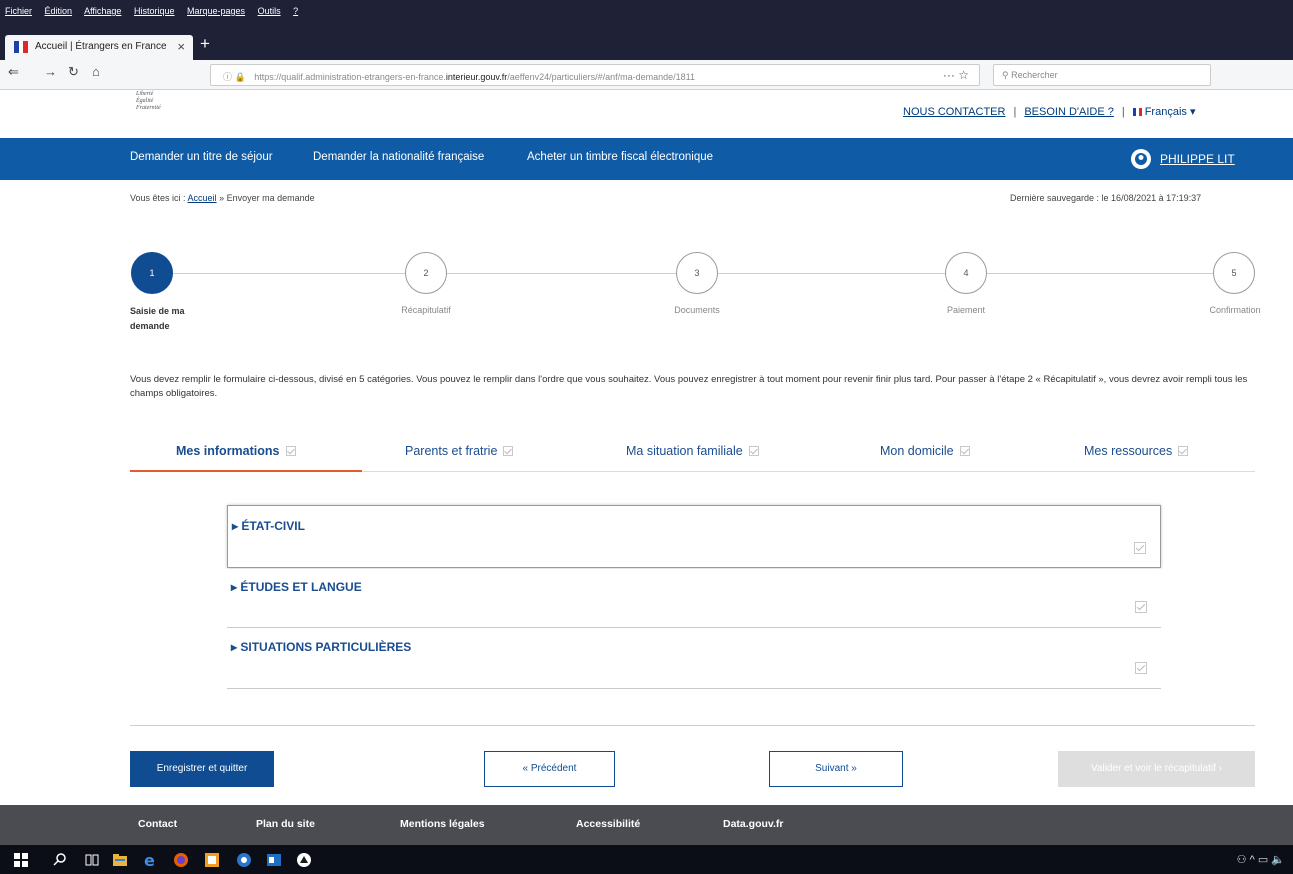 Image resolution: width=1293 pixels, height=874 pixels. What do you see at coordinates (326, 647) in the screenshot?
I see `section-title: SITUATIONS PARTICULIÈRES` at bounding box center [326, 647].